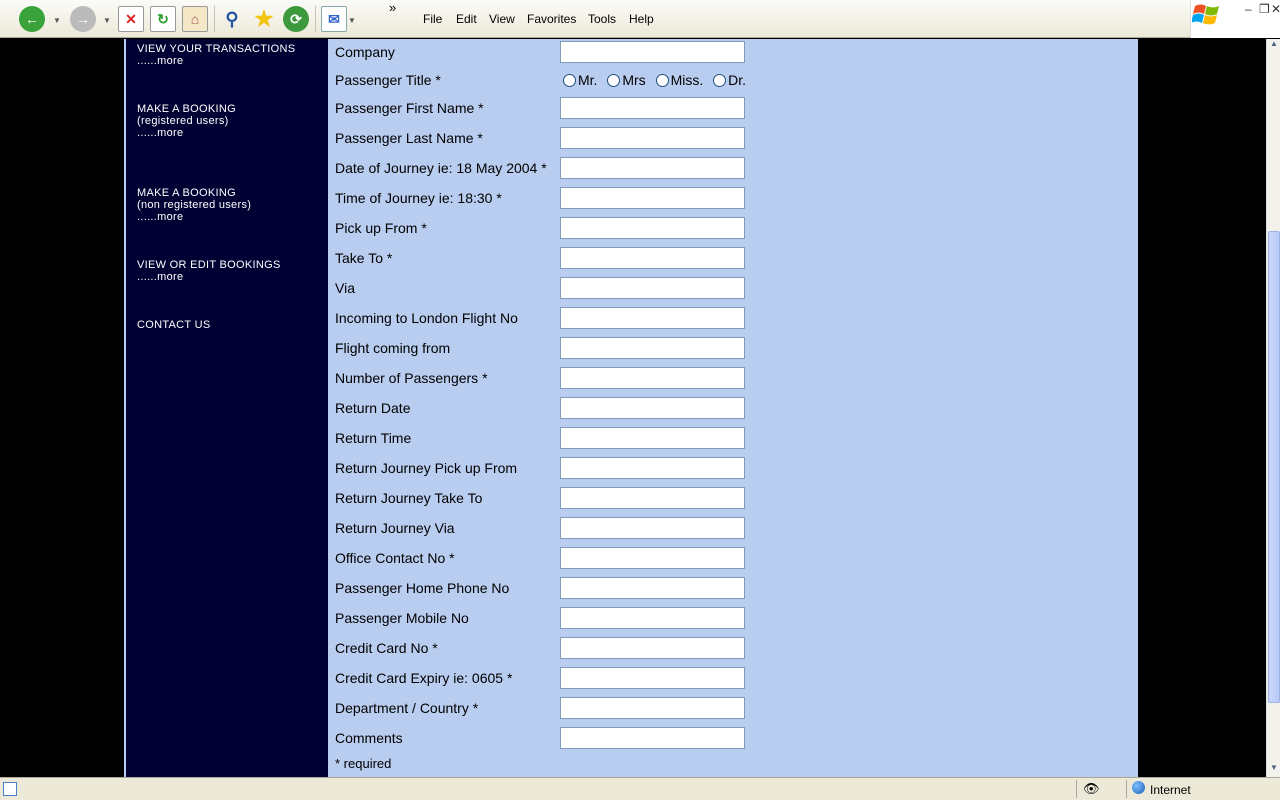 This screenshot has height=800, width=1280. I want to click on field-label: Number of Passengers *, so click(411, 378).